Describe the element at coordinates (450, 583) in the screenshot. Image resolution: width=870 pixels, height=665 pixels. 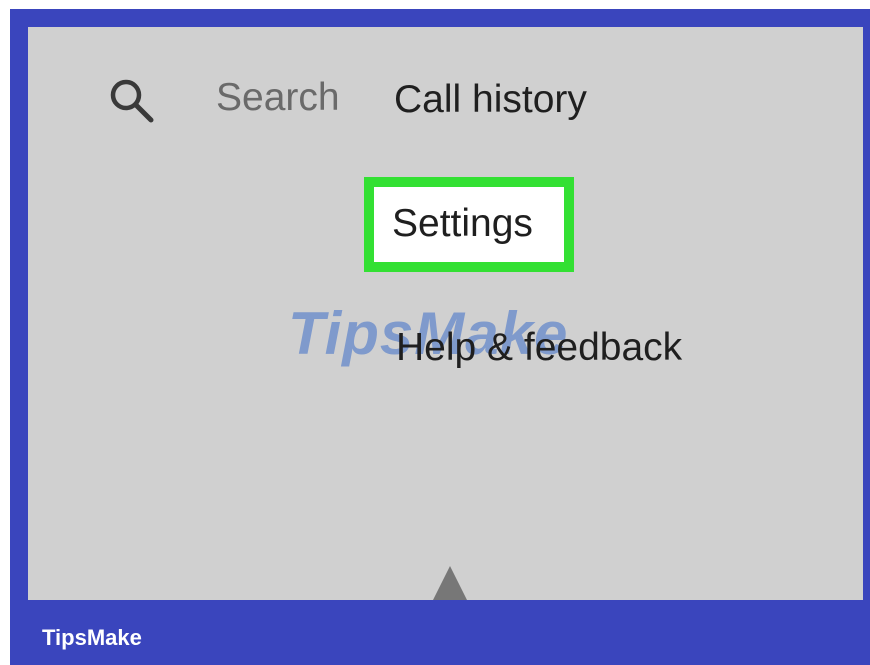
I see `pointer-arrow-icon` at that location.